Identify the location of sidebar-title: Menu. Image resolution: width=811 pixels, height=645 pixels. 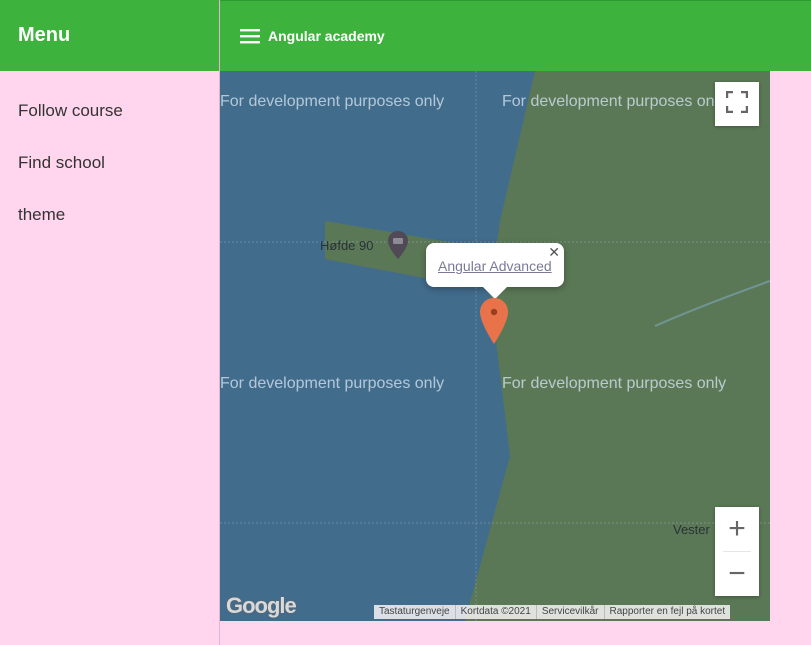
(109, 35).